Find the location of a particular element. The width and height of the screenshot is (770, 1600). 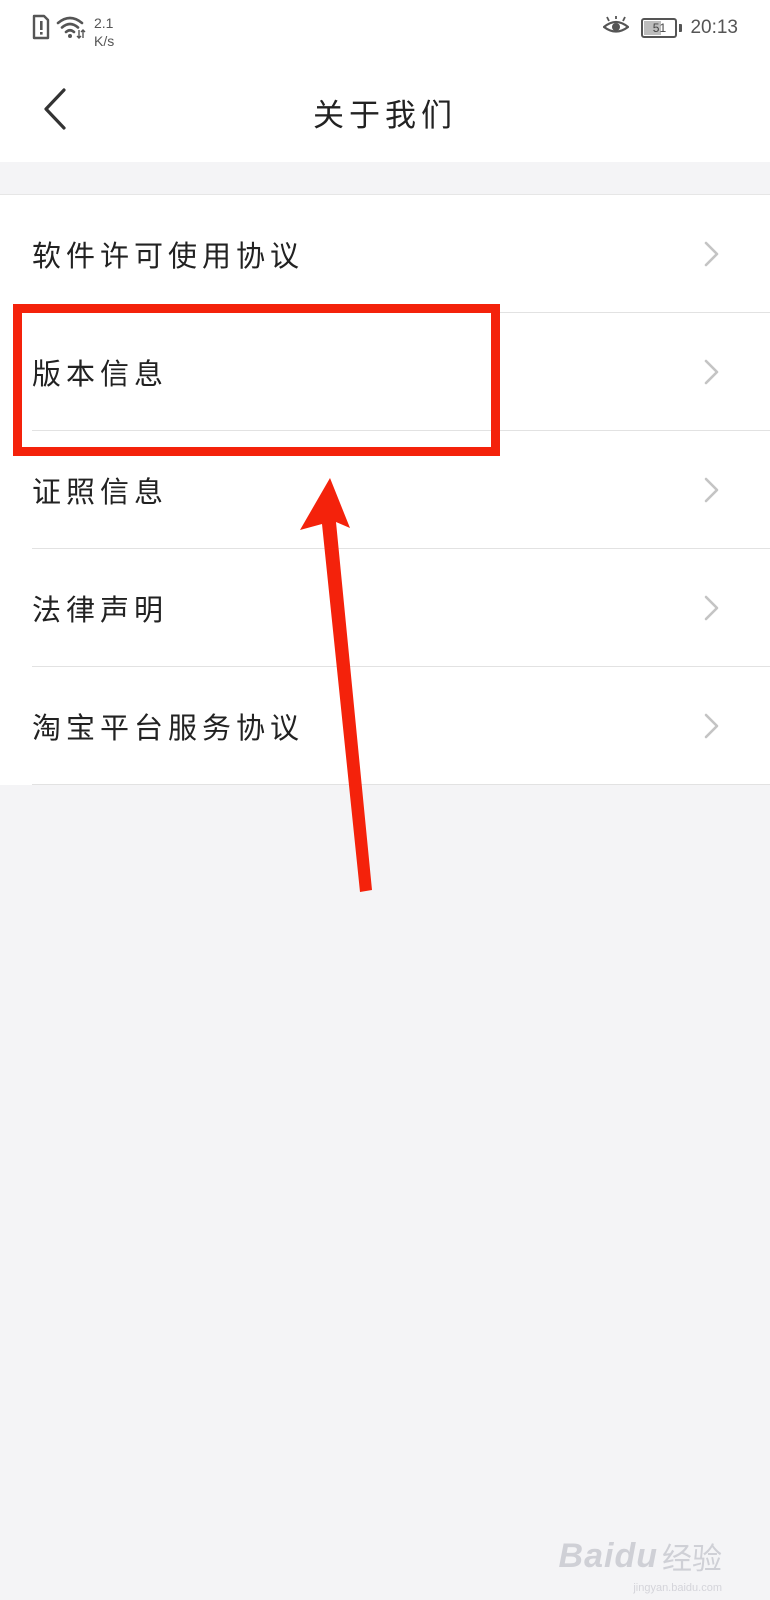

sim-alert-icon is located at coordinates (41, 27).